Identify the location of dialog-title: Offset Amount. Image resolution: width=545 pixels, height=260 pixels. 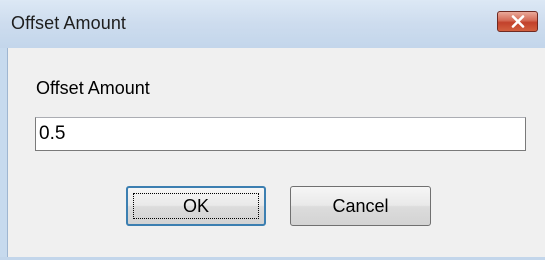
(69, 23).